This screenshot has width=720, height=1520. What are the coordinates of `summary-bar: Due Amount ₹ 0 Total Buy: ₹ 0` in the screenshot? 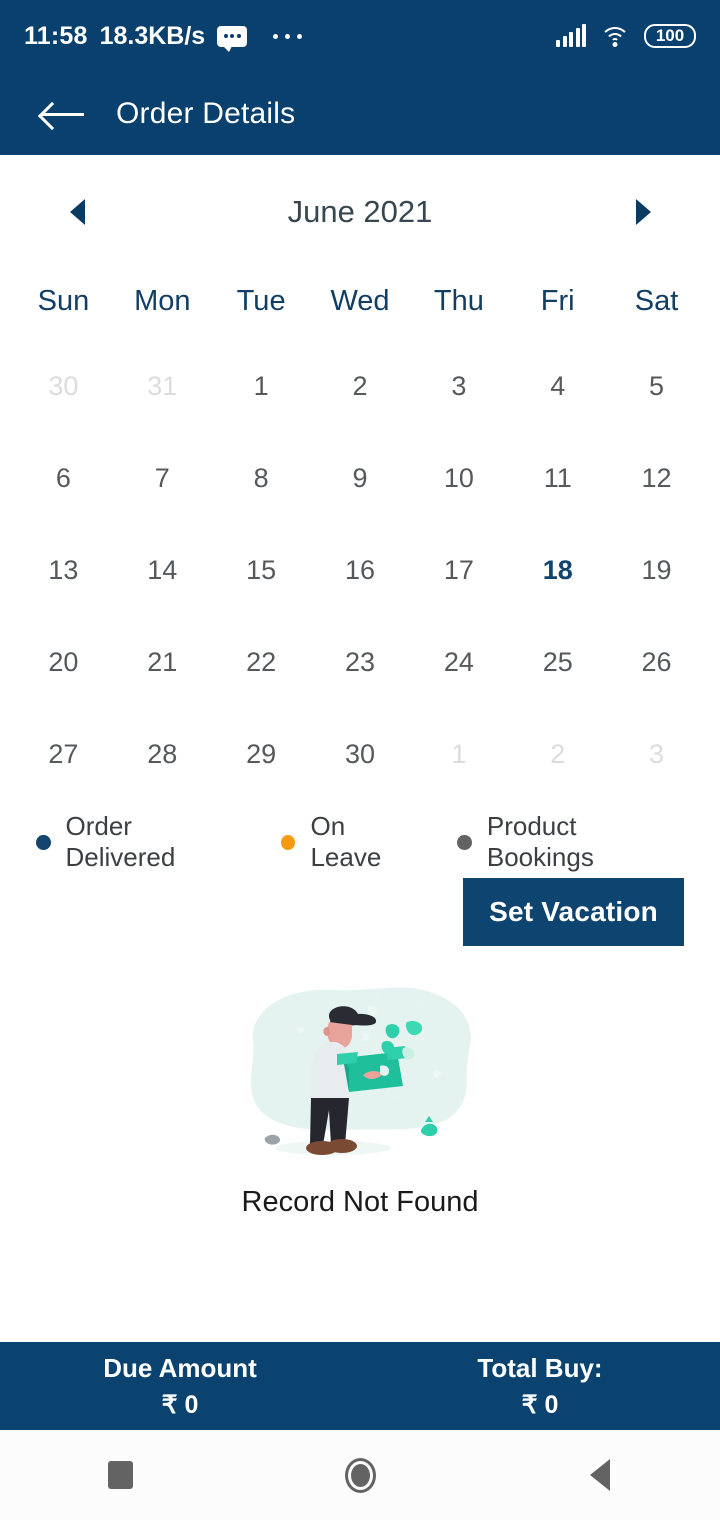 It's located at (360, 1386).